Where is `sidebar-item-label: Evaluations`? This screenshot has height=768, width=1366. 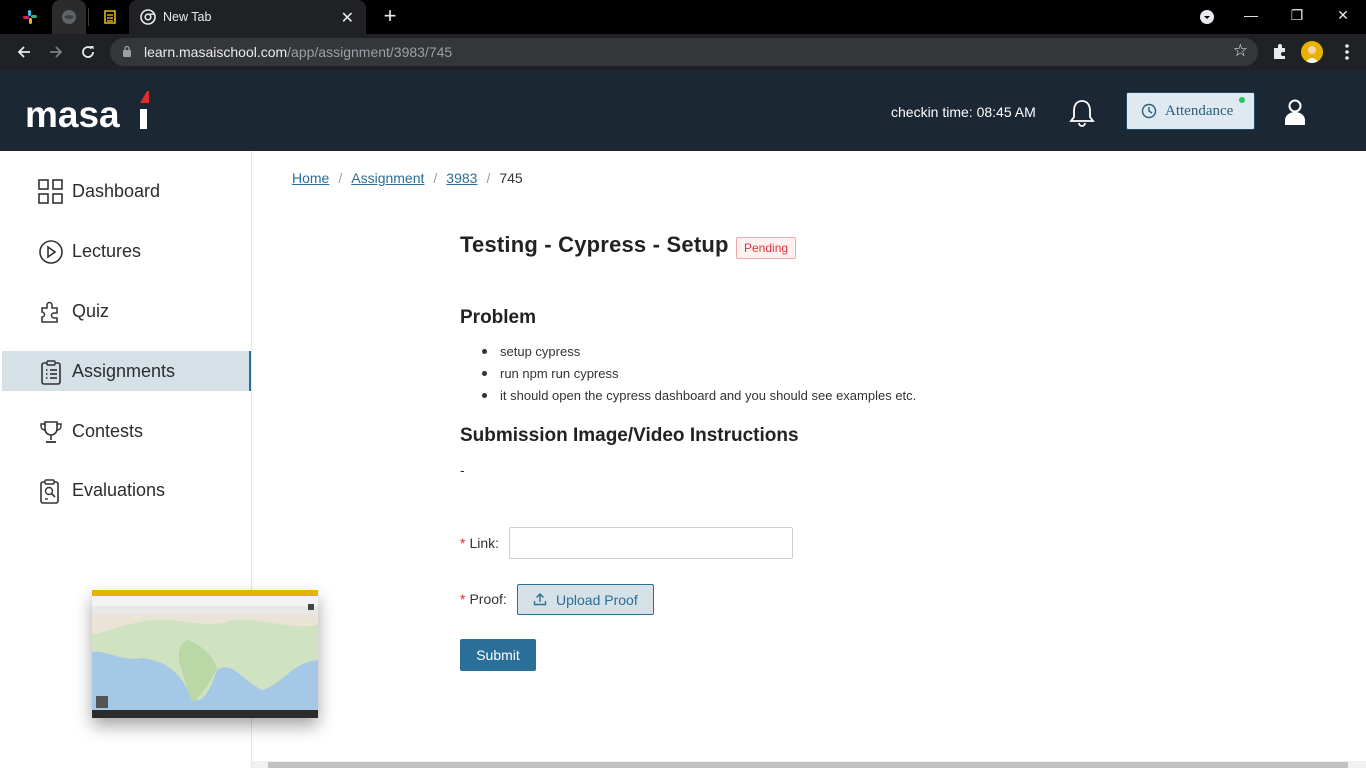 sidebar-item-label: Evaluations is located at coordinates (119, 490).